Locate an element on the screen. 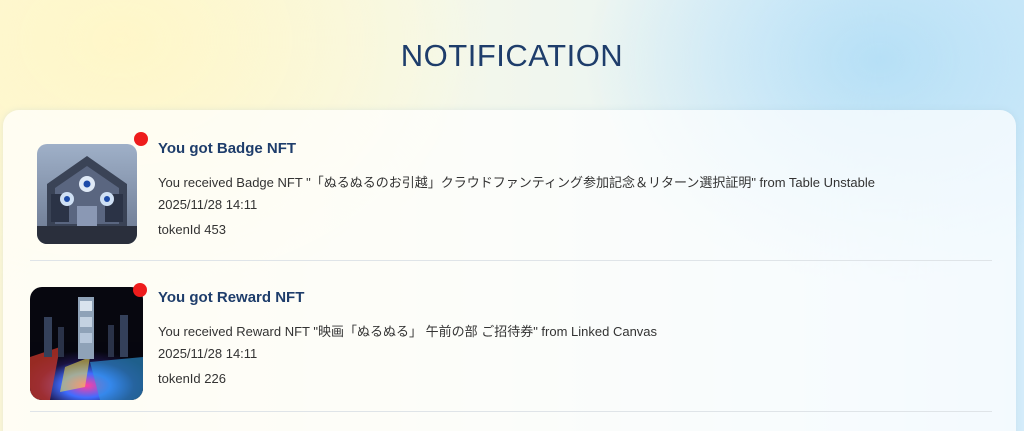  notification-token-id: tokenId 453 is located at coordinates (192, 229).